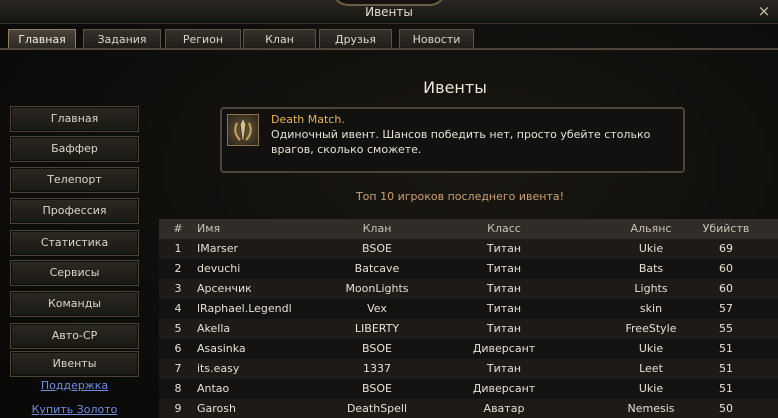  Describe the element at coordinates (377, 308) in the screenshot. I see `row-clan: Vex` at that location.